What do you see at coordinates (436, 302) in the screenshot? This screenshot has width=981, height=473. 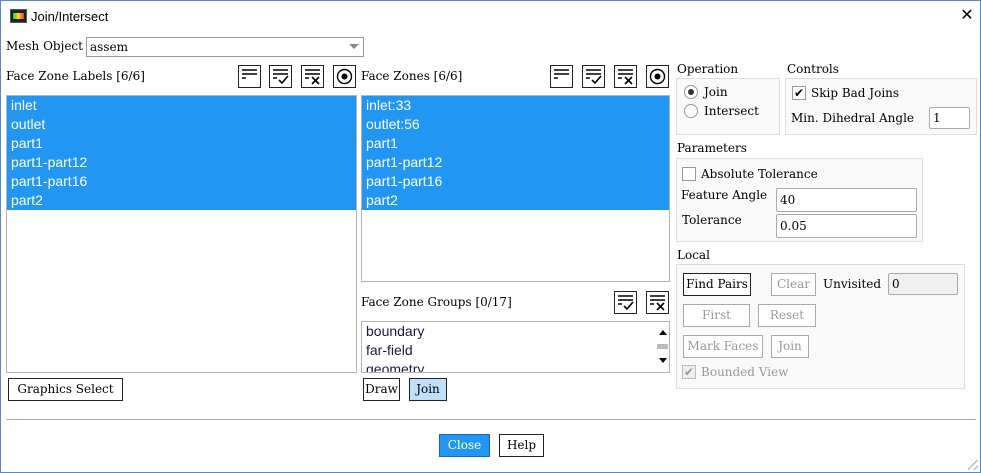 I see `face-zone-groups-title: Face Zone Groups [0/17]` at bounding box center [436, 302].